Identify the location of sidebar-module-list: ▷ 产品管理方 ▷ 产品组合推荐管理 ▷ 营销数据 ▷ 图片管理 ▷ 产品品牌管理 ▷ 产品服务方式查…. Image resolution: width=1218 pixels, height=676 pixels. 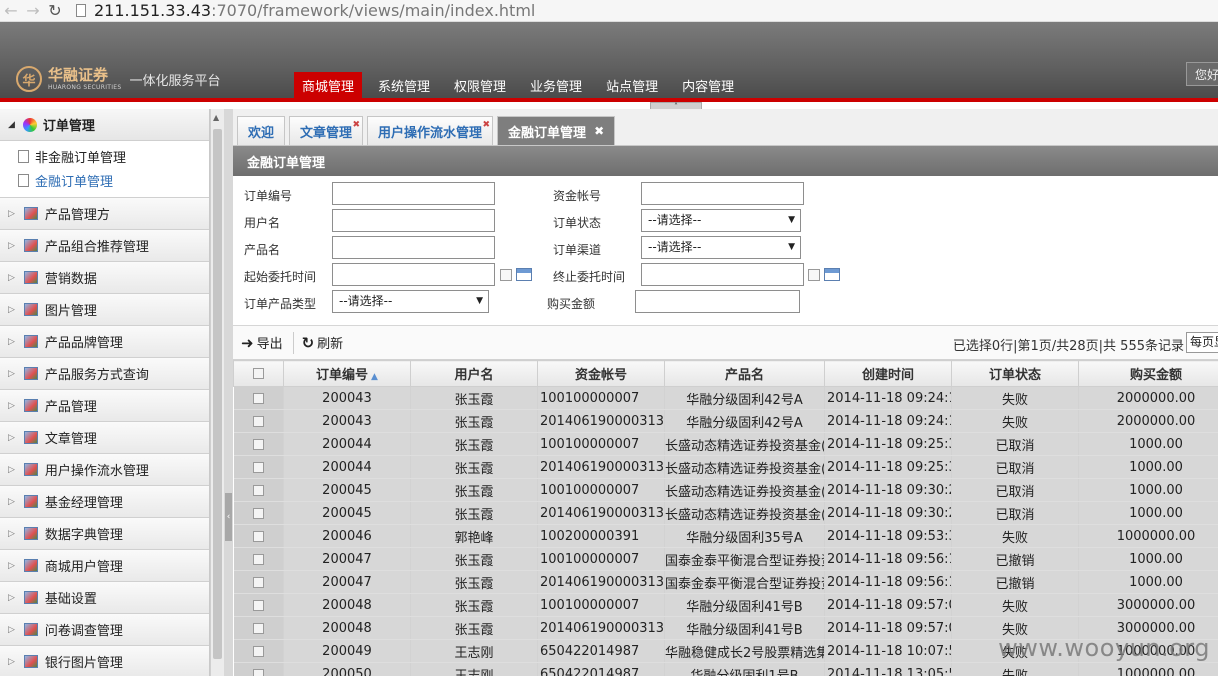
(104, 436).